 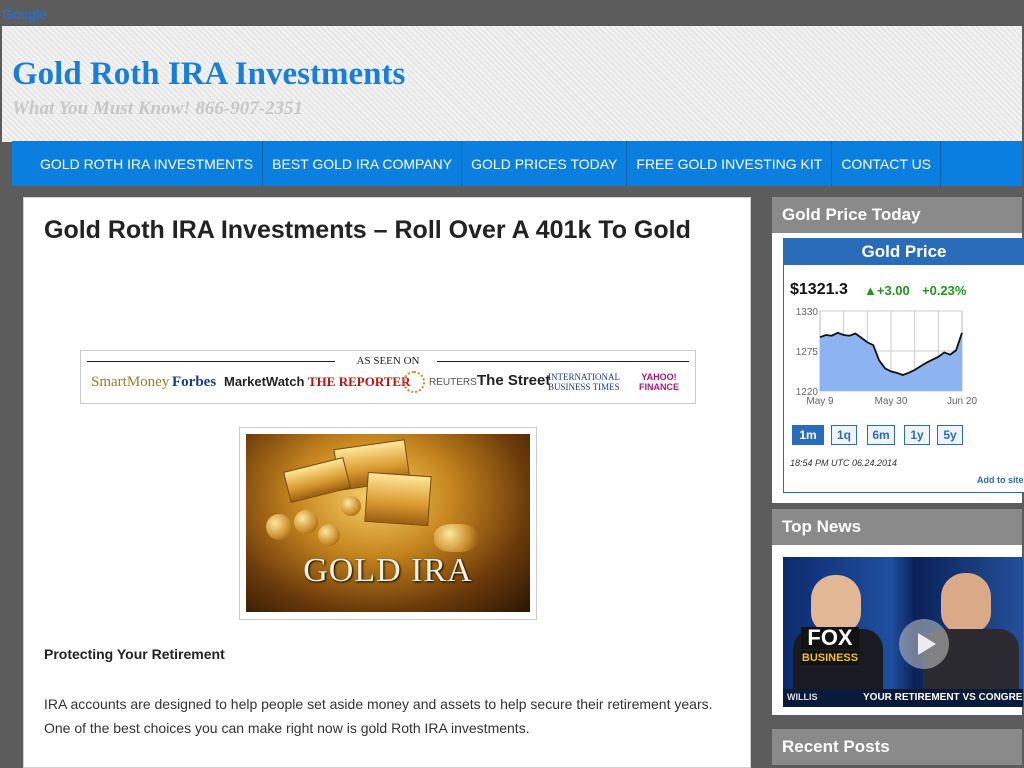 What do you see at coordinates (807, 312) in the screenshot?
I see `y-tick-label: 1330` at bounding box center [807, 312].